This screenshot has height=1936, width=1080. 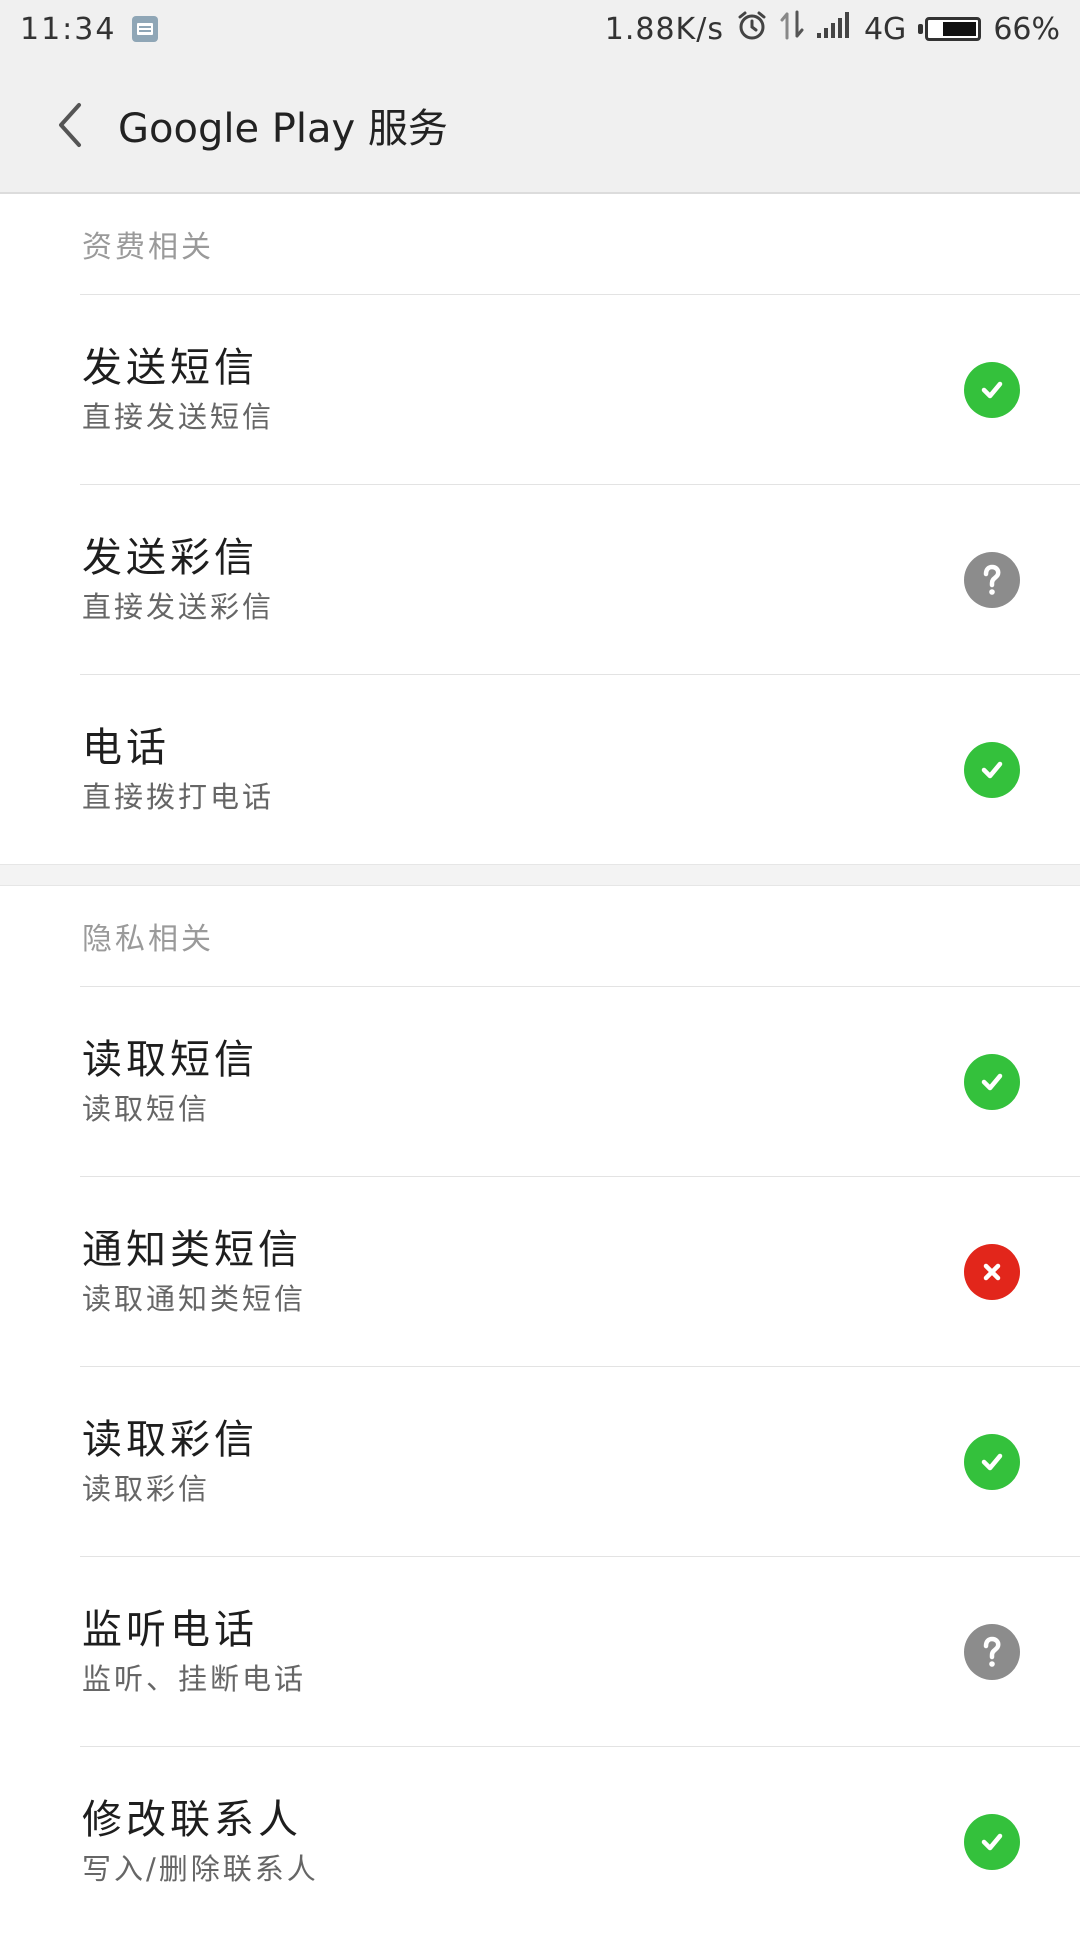 What do you see at coordinates (170, 367) in the screenshot?
I see `row-title: 发送短信` at bounding box center [170, 367].